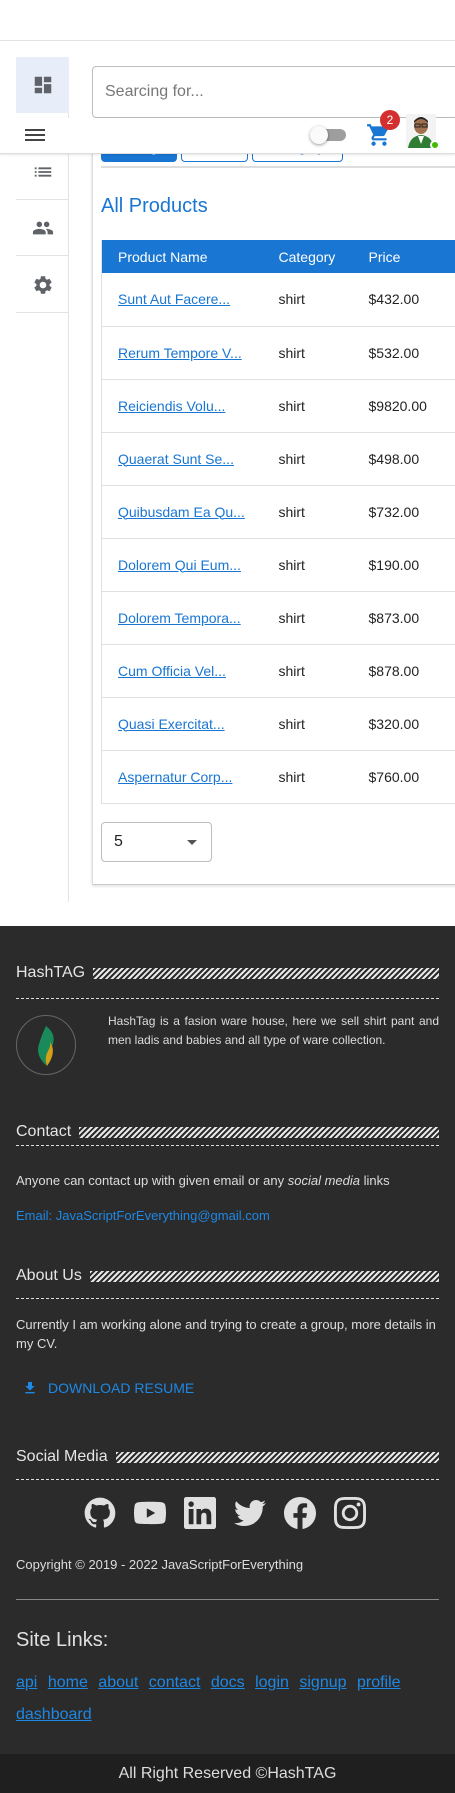 This screenshot has height=1793, width=455. Describe the element at coordinates (423, 132) in the screenshot. I see `avatar` at that location.